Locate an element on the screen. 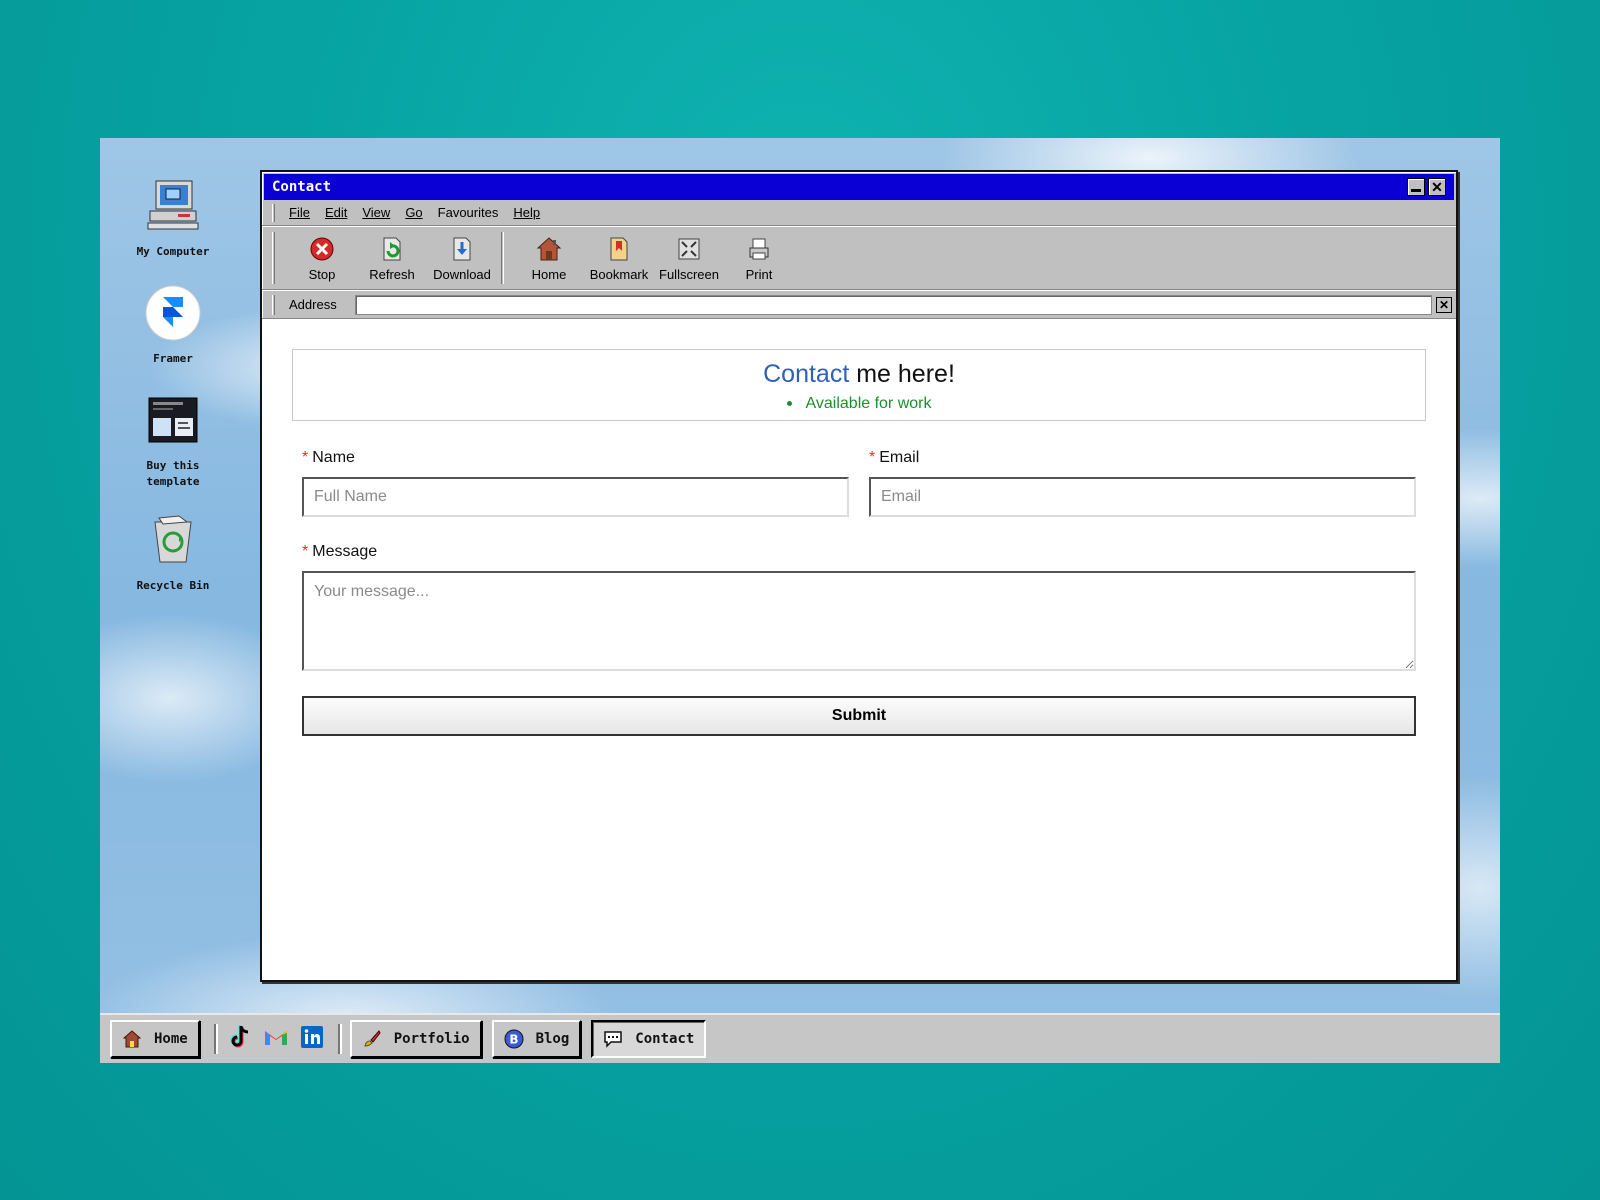  tiktok-link is located at coordinates (240, 1039).